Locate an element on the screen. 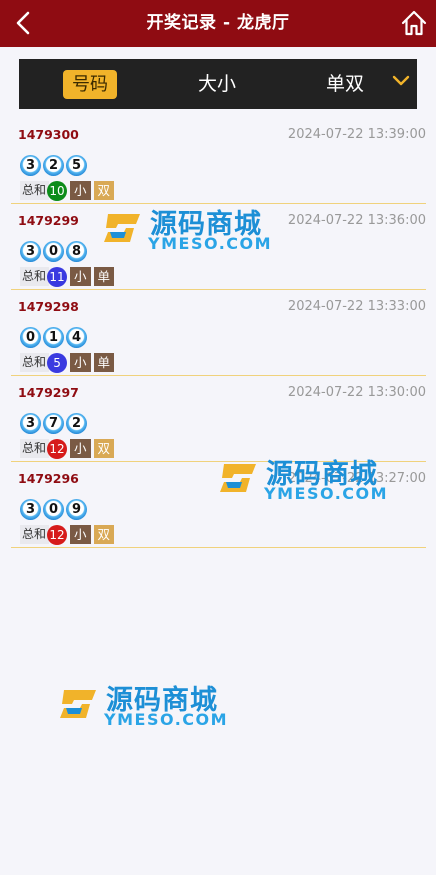 Image resolution: width=436 pixels, height=875 pixels. page-title: 开奖记录 - 龙虎厅 is located at coordinates (218, 23).